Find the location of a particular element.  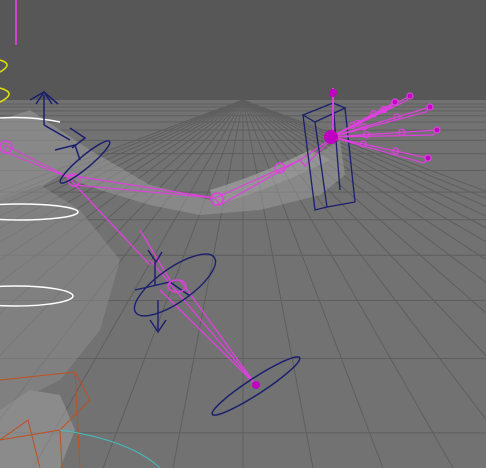

ik-end-joint is located at coordinates (256, 385).